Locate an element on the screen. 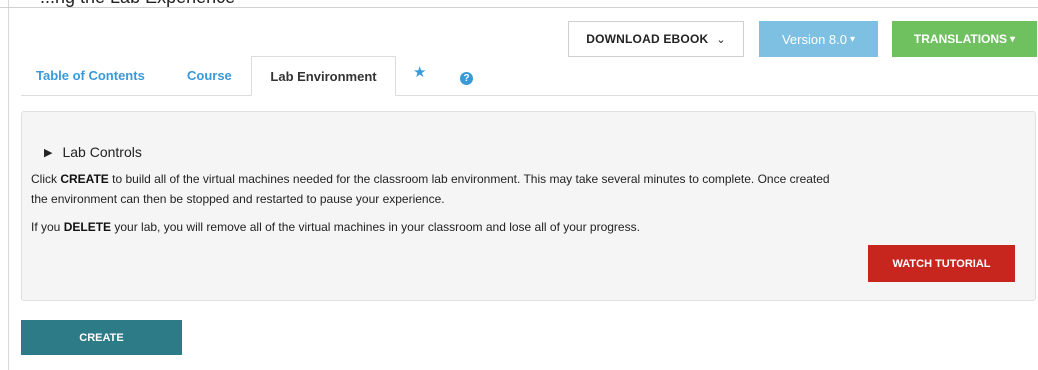 This screenshot has height=370, width=1038. version-dropdown-button: Version 8.0 ▾ is located at coordinates (818, 39).